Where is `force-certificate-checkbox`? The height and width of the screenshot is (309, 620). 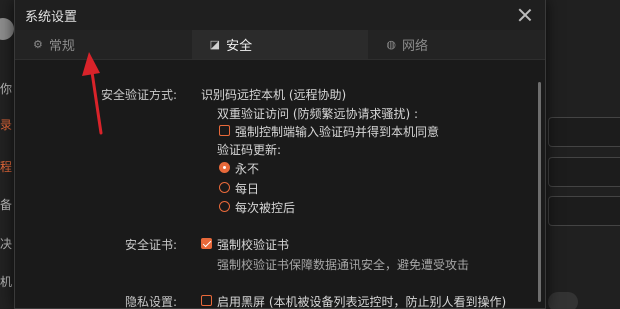 force-certificate-checkbox is located at coordinates (206, 243).